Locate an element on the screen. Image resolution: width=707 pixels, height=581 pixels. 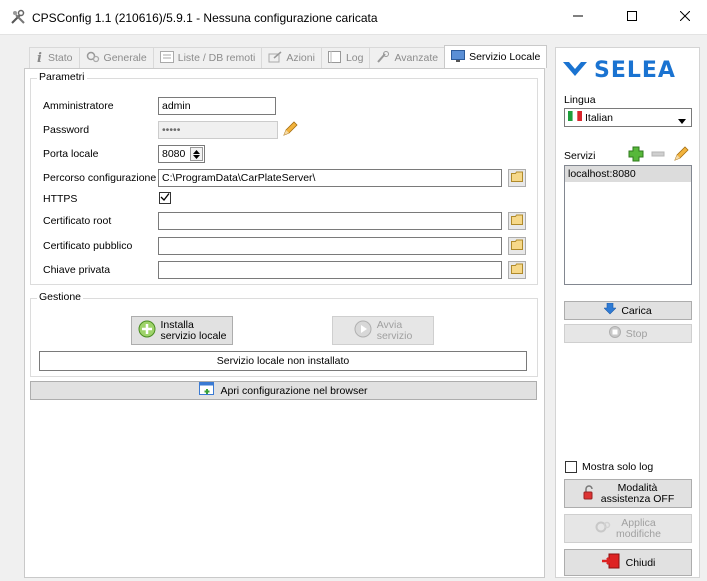
admin-input is located at coordinates (217, 106).